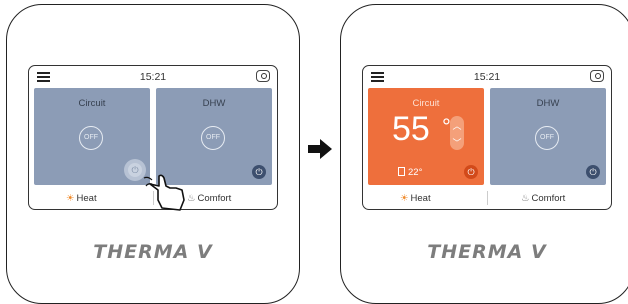 The width and height of the screenshot is (628, 304). Describe the element at coordinates (525, 198) in the screenshot. I see `comfort-icon: ♨` at that location.